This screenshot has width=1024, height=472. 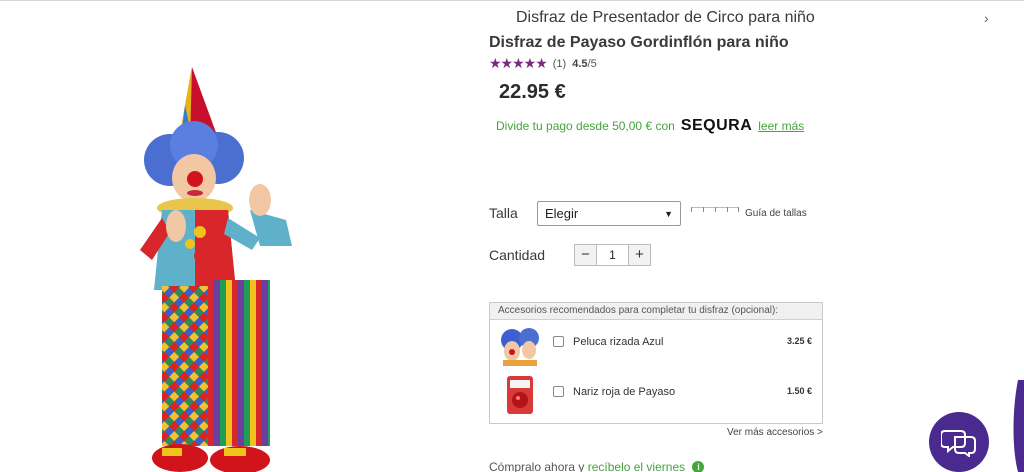 I want to click on quantity-increase-button: +, so click(x=639, y=255).